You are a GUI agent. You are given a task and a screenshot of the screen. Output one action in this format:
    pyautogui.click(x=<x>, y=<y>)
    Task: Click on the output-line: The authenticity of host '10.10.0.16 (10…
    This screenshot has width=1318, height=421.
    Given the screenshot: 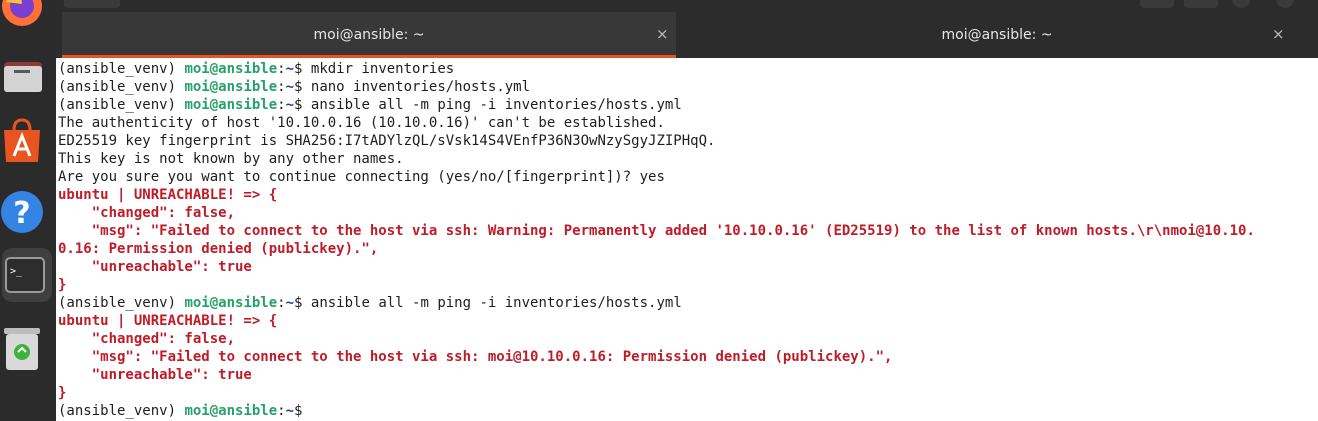 What is the action you would take?
    pyautogui.click(x=656, y=123)
    